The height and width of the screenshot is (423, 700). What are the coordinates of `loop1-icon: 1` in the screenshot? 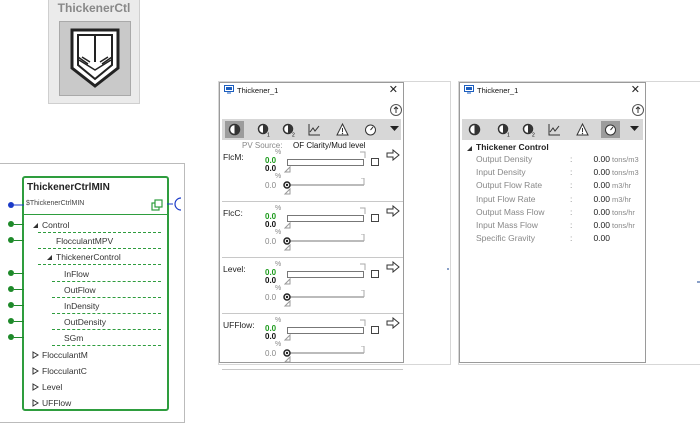 It's located at (264, 131).